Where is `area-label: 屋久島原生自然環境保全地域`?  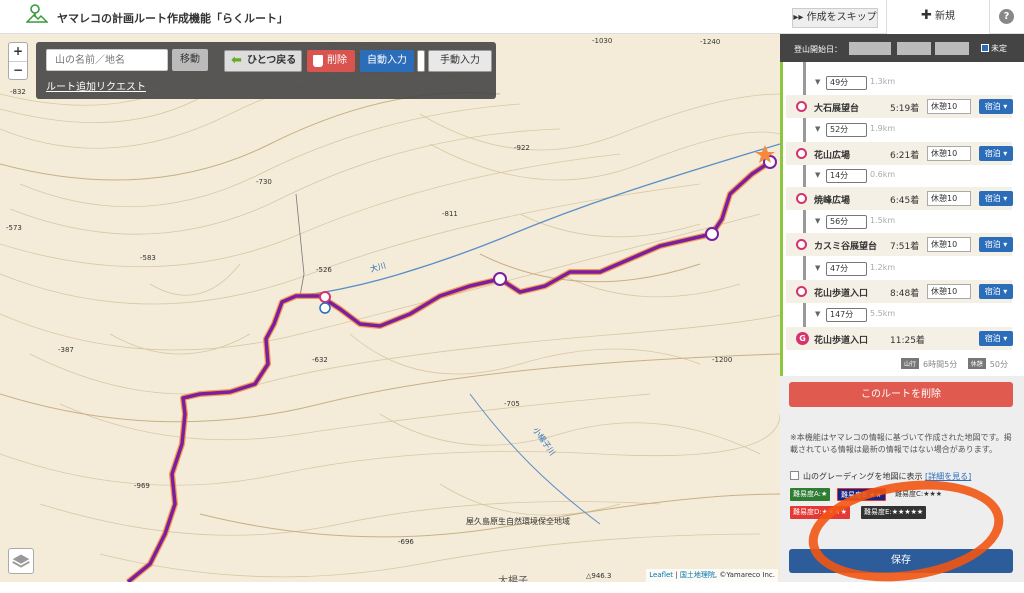 area-label: 屋久島原生自然環境保全地域 is located at coordinates (518, 521).